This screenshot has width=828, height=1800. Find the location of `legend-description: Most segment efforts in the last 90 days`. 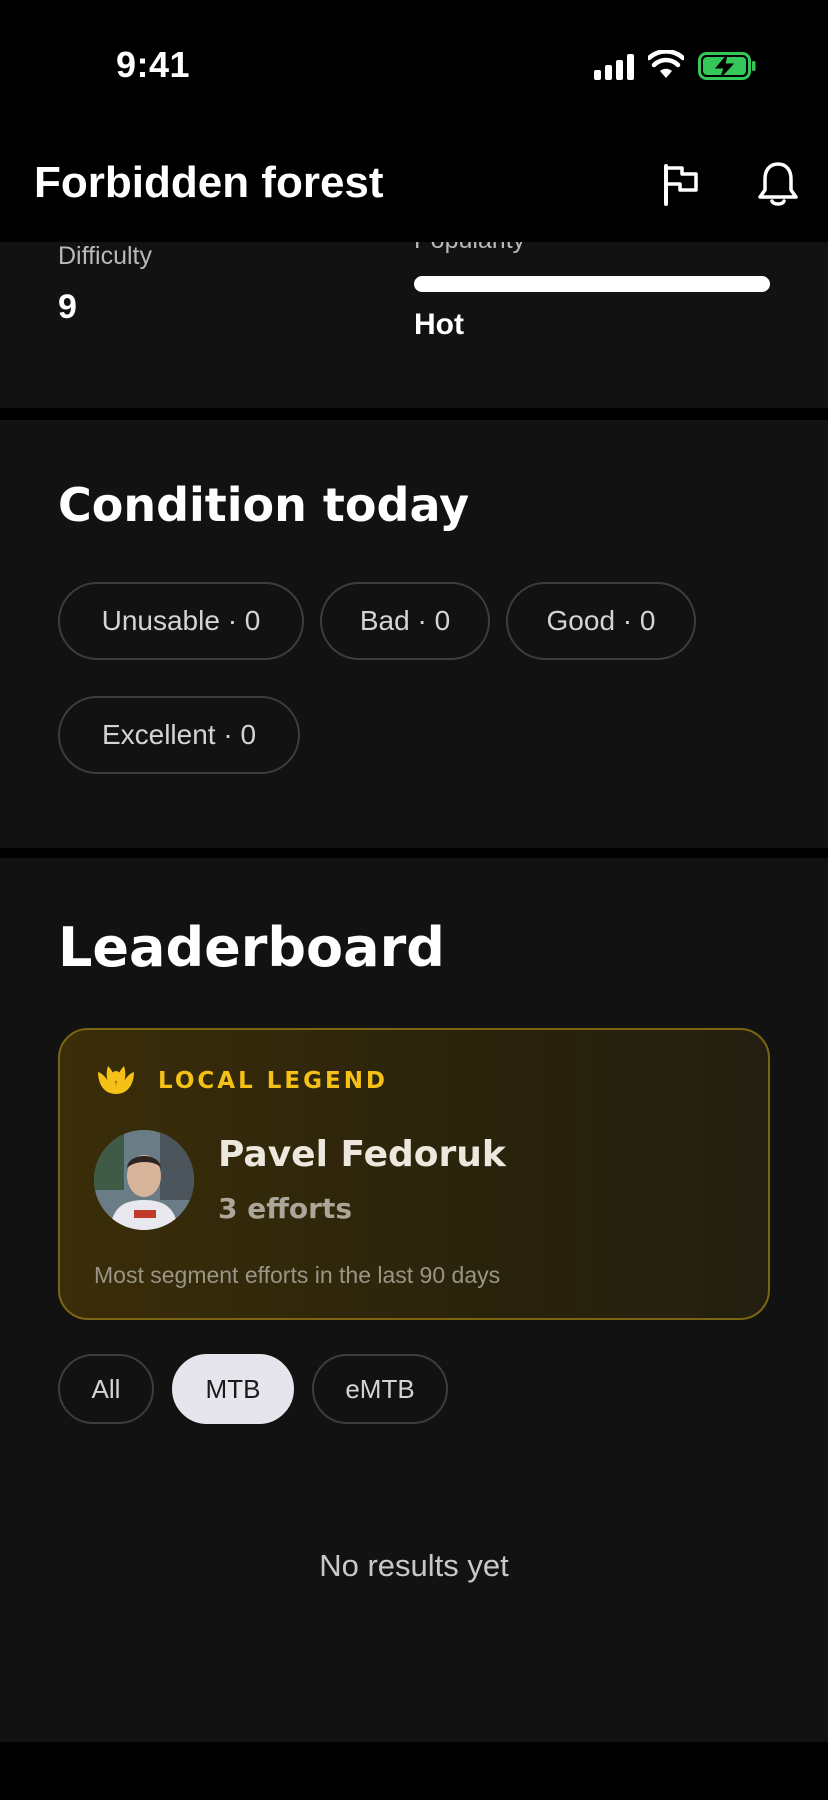

legend-description: Most segment efforts in the last 90 days is located at coordinates (297, 1275).